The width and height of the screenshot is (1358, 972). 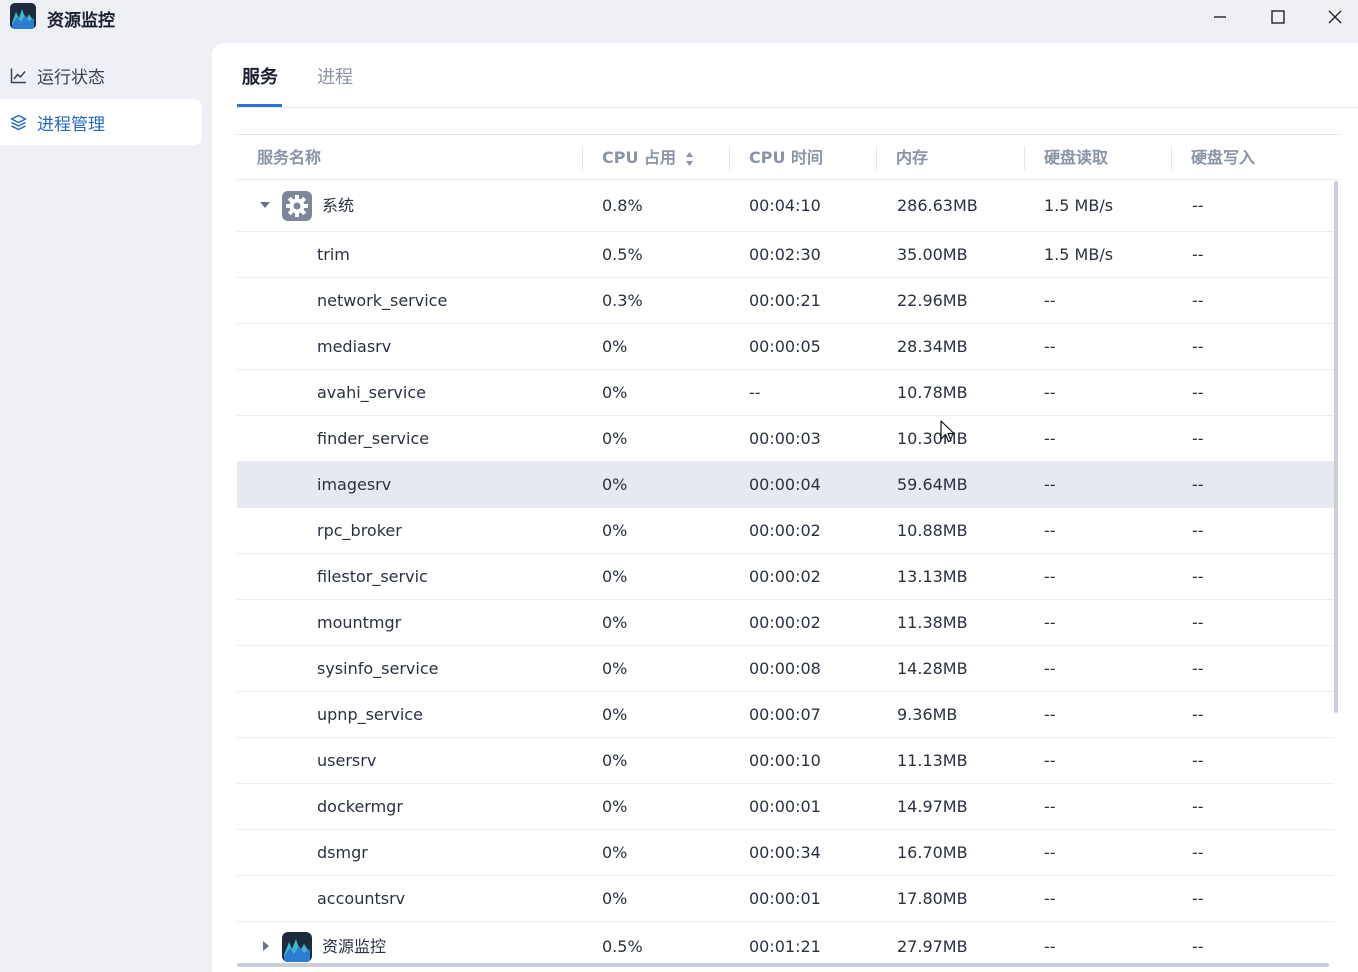 I want to click on cpu-time: 00:00:08, so click(x=785, y=668).